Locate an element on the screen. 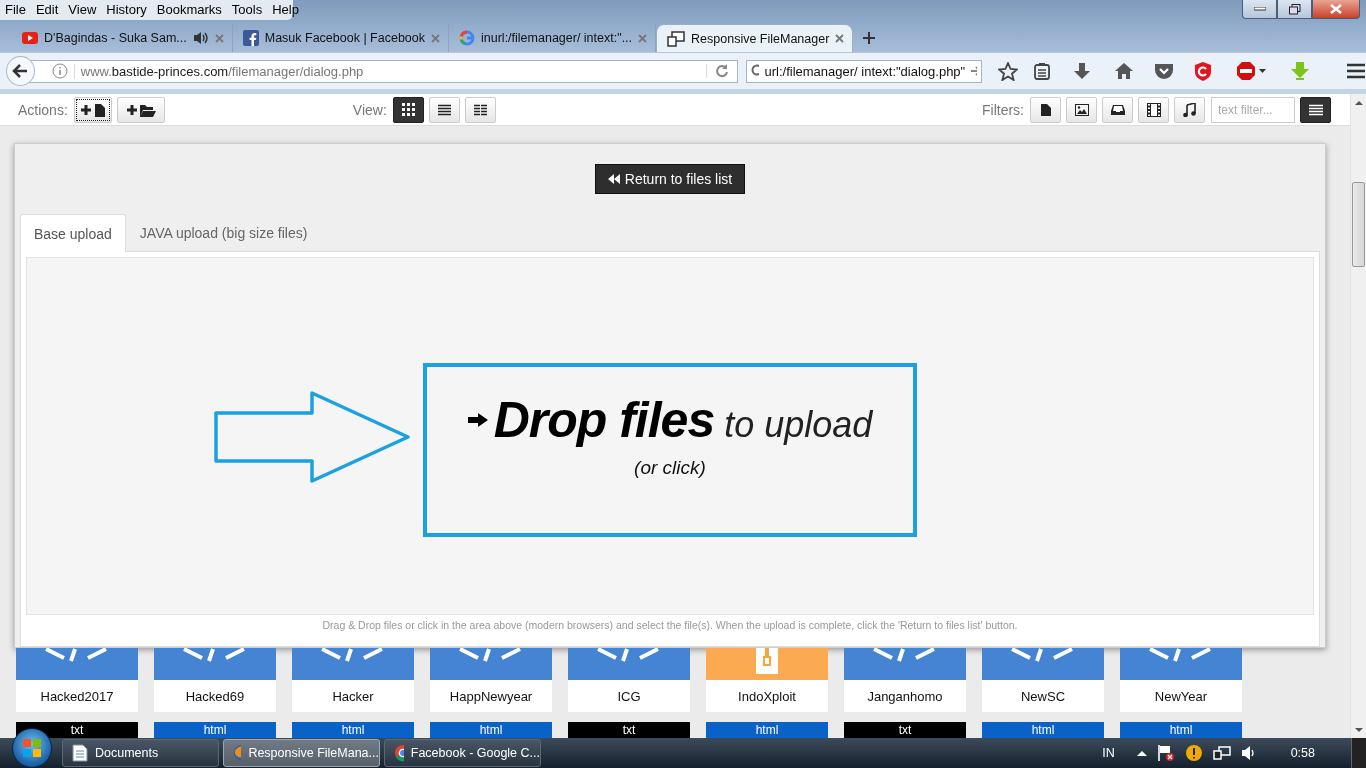  close-button is located at coordinates (1336, 9).